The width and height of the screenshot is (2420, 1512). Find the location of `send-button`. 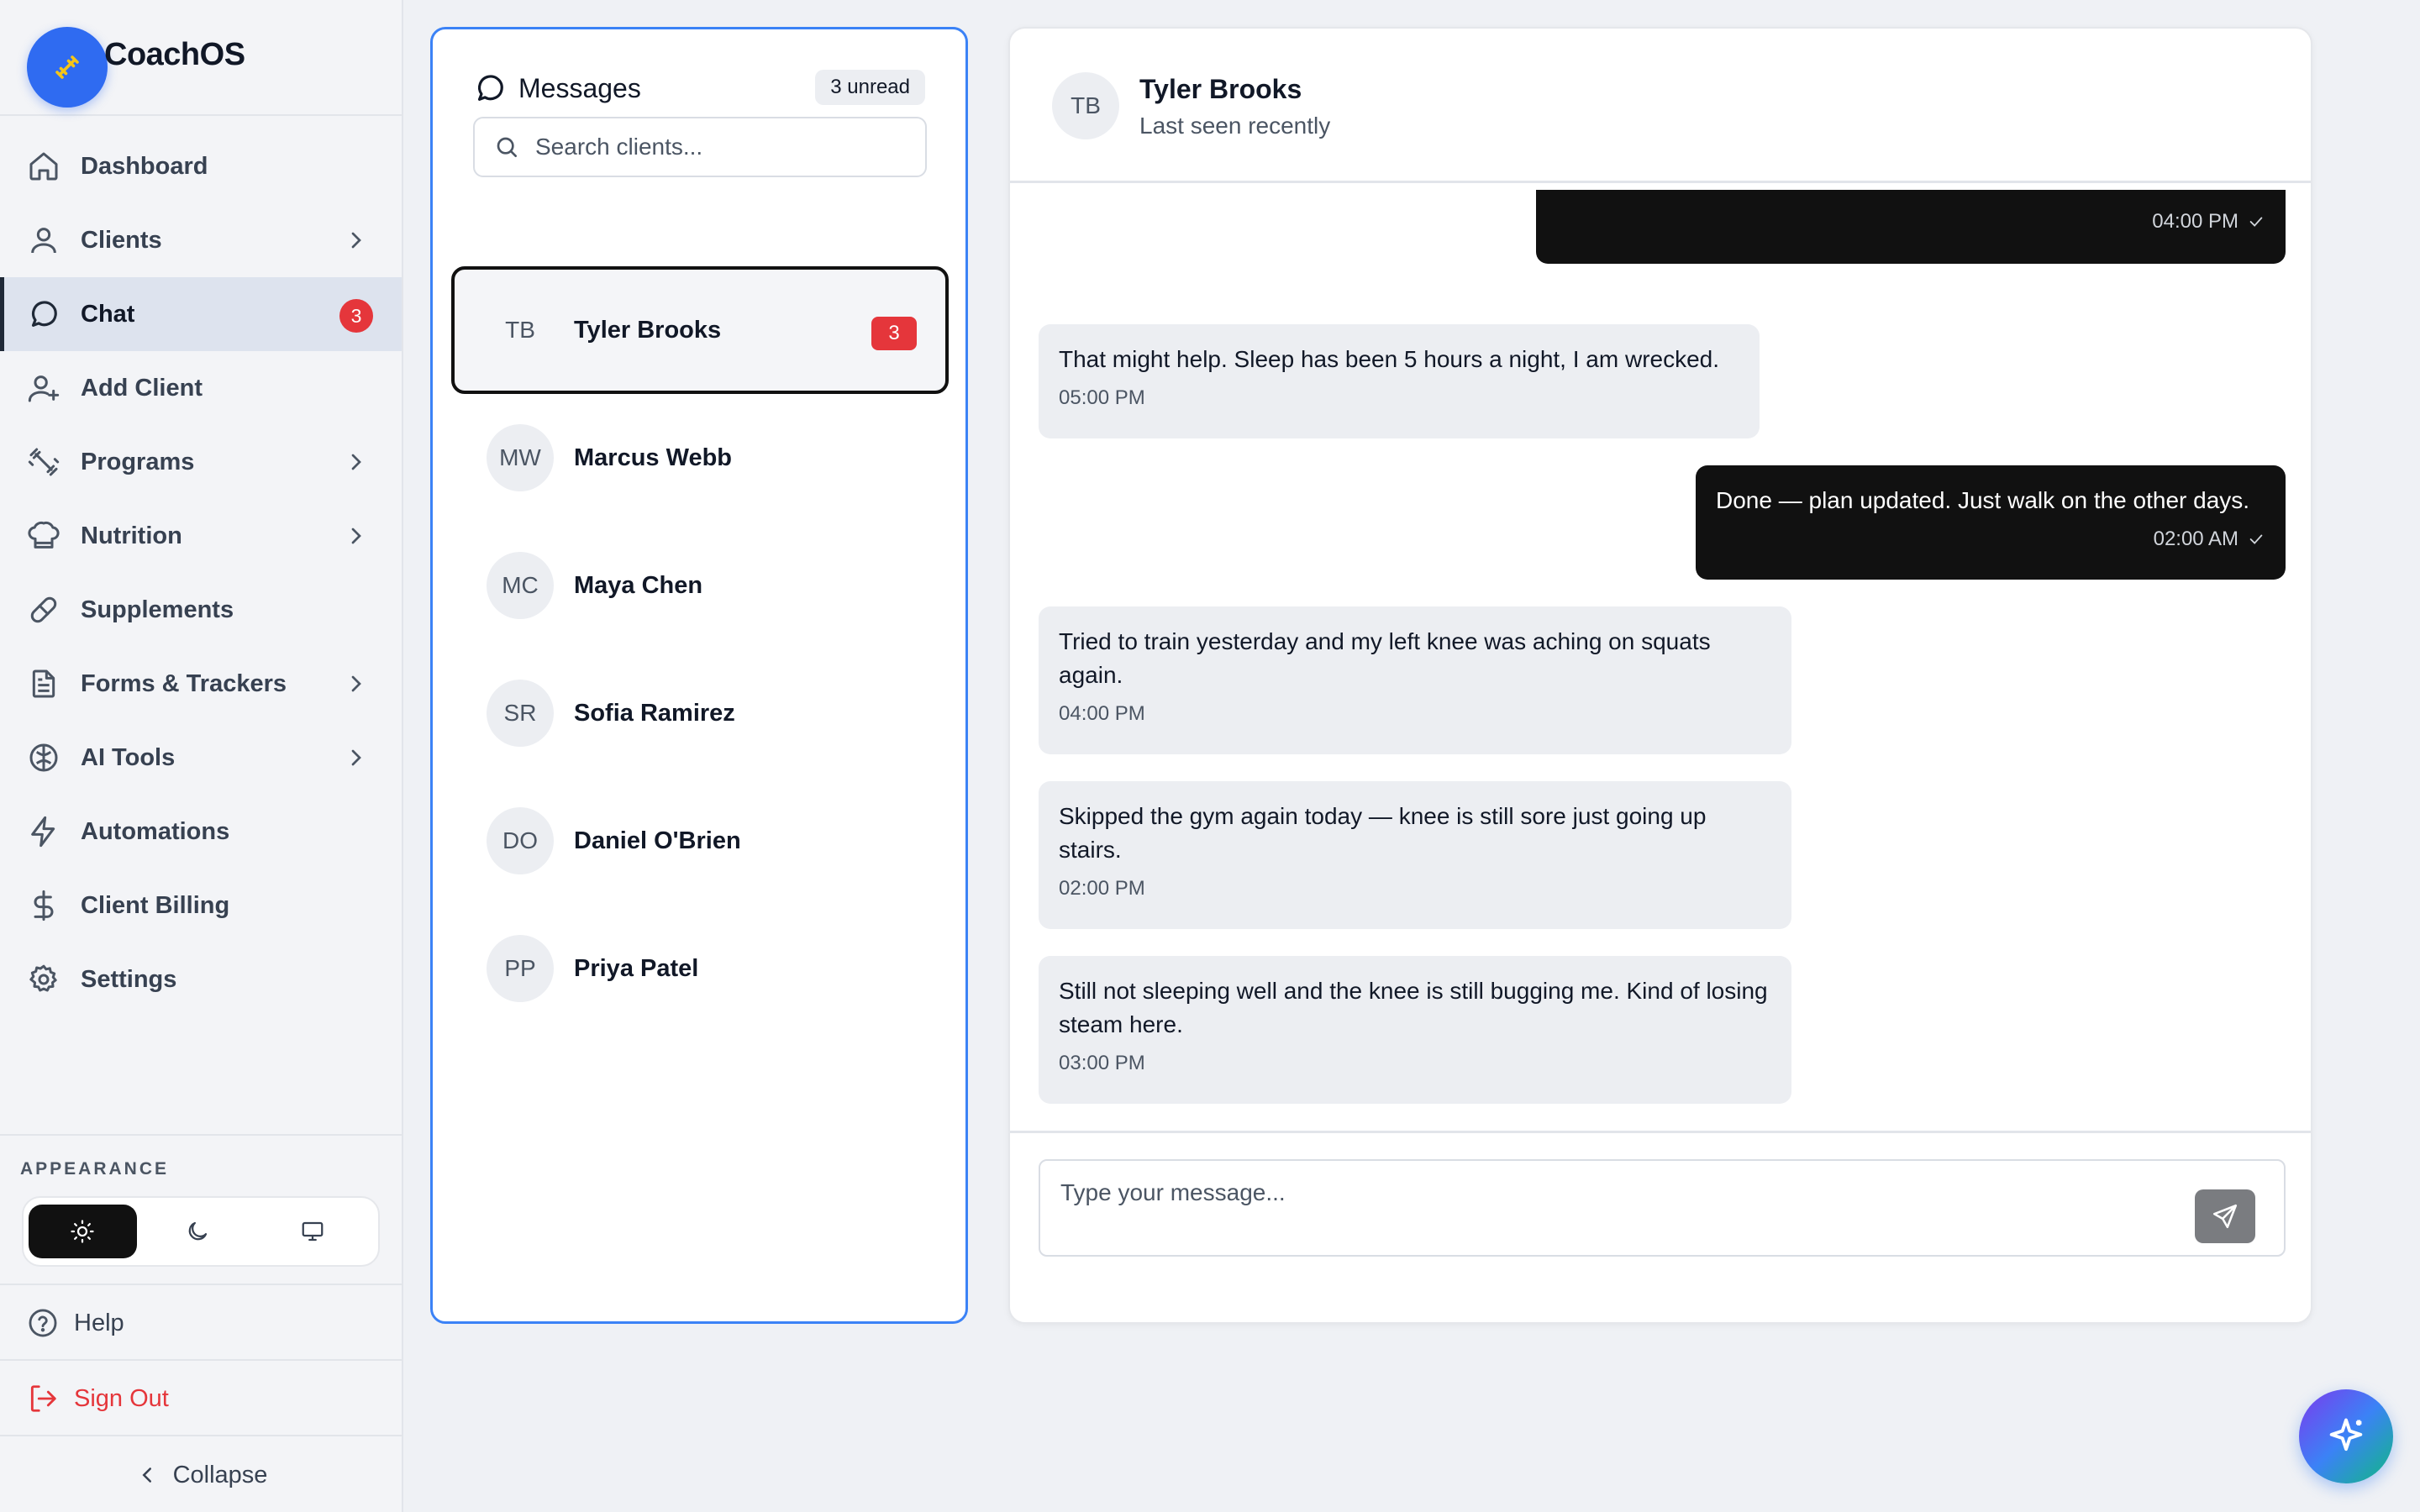

send-button is located at coordinates (2225, 1216).